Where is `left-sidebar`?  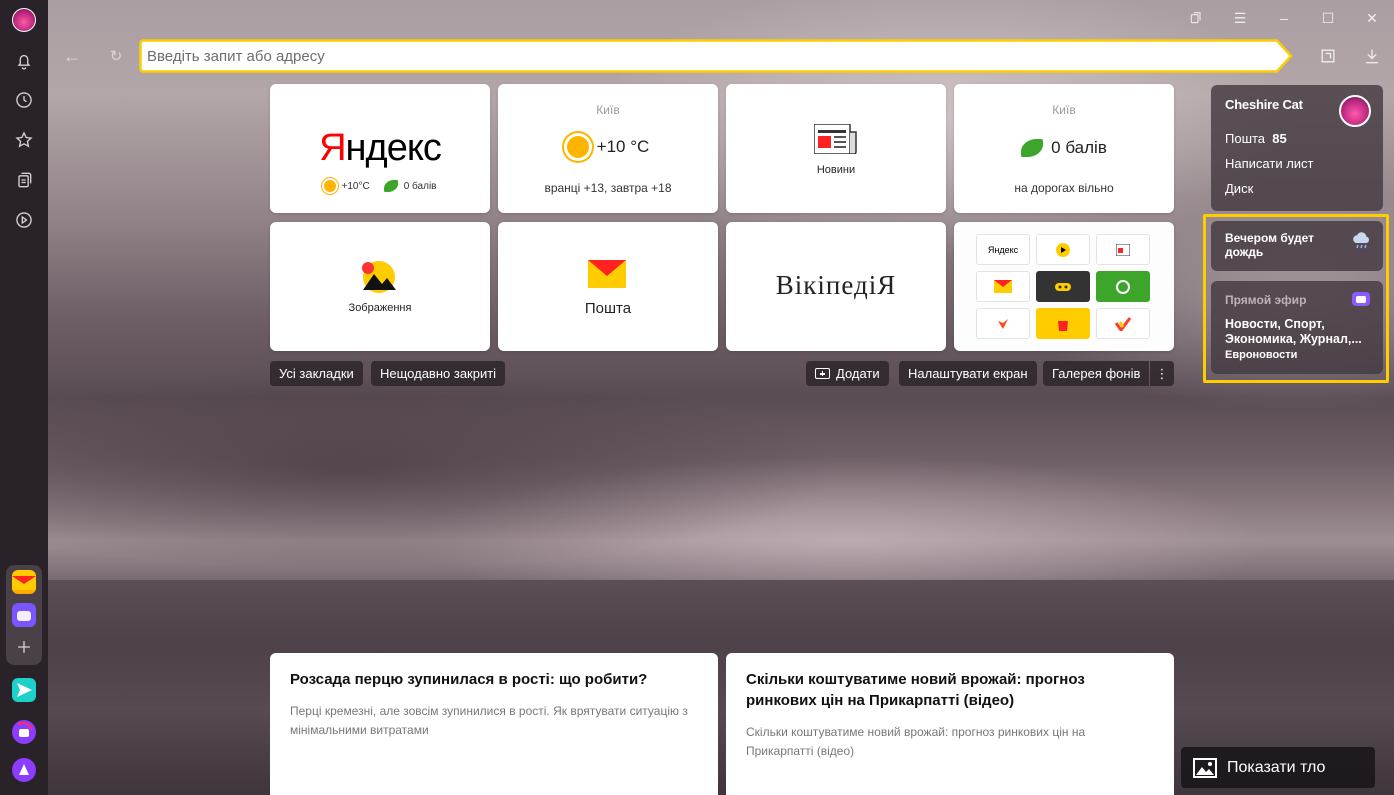 left-sidebar is located at coordinates (24, 397).